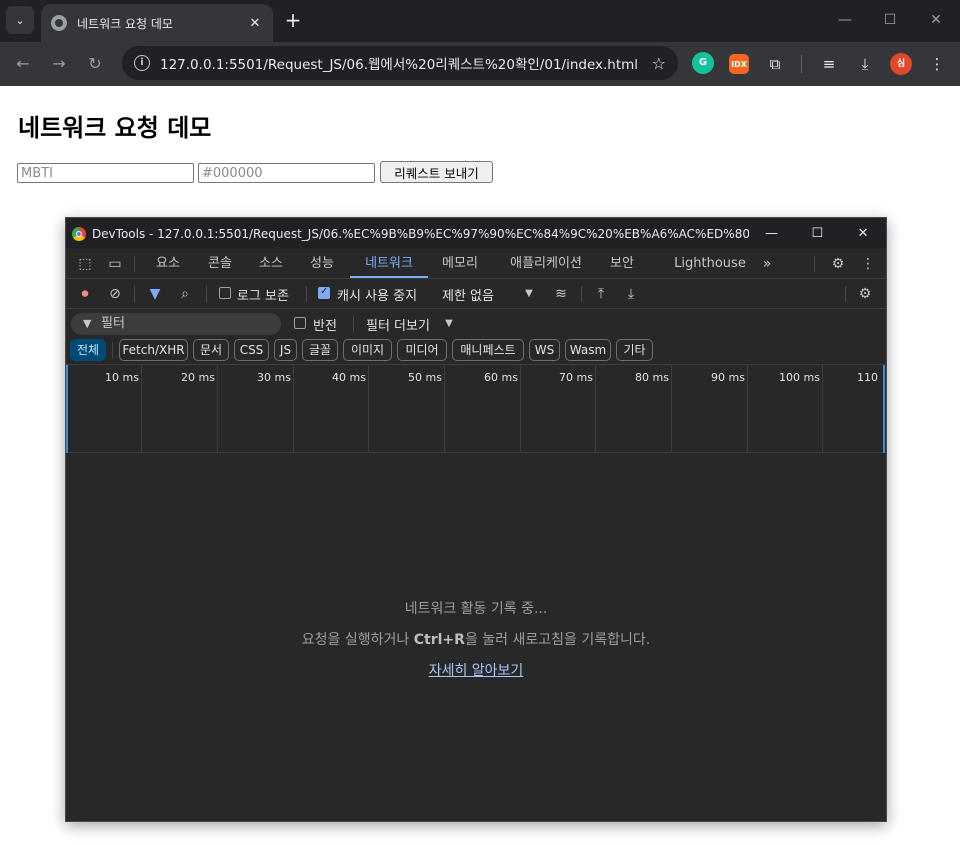 The height and width of the screenshot is (845, 960). Describe the element at coordinates (422, 350) in the screenshot. I see `type-filter-media: 미디어` at that location.